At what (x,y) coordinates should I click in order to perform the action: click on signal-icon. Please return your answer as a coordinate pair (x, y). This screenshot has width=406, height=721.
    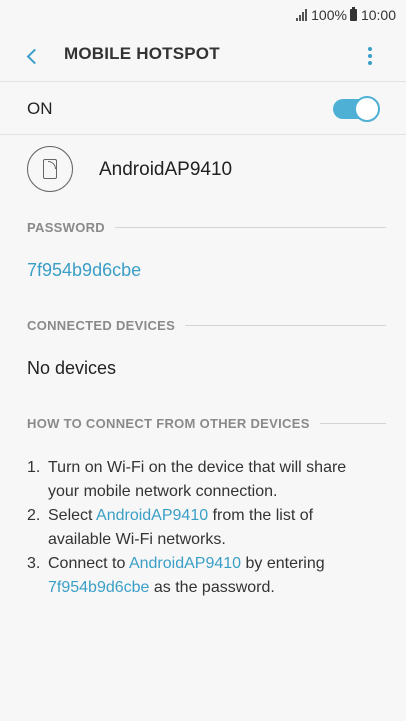
    Looking at the image, I should click on (301, 15).